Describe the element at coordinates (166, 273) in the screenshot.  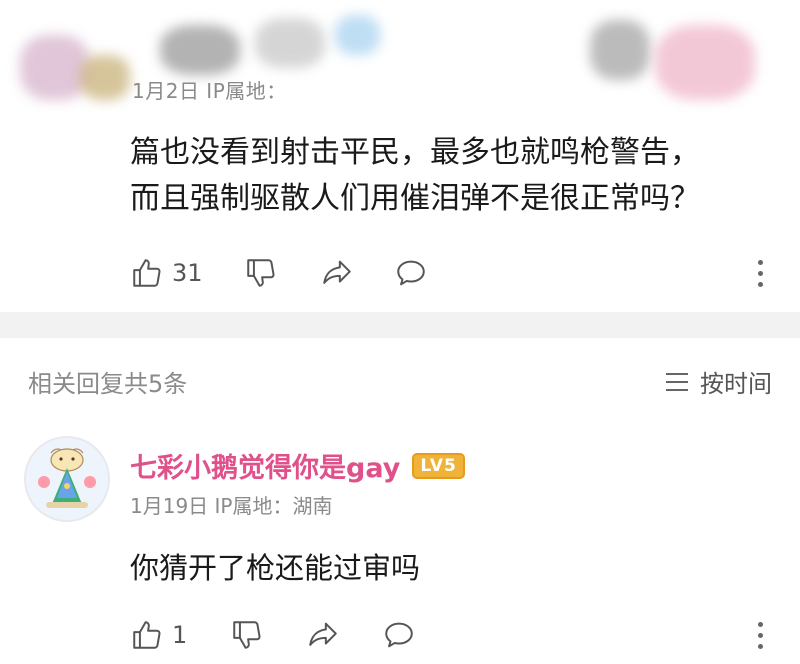
I see `like-button: 31` at that location.